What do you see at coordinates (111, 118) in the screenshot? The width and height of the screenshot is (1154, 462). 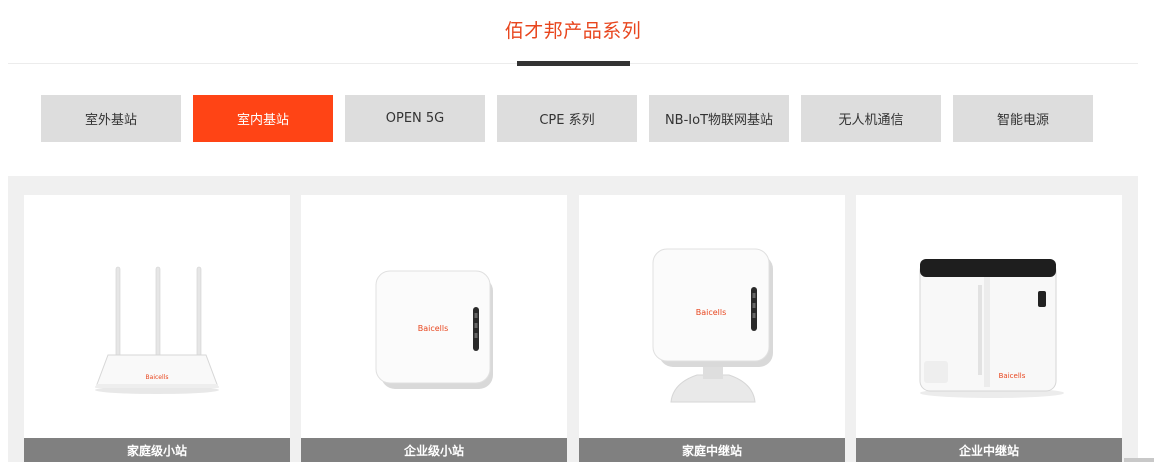 I see `tab-outdoor: 室外基站` at bounding box center [111, 118].